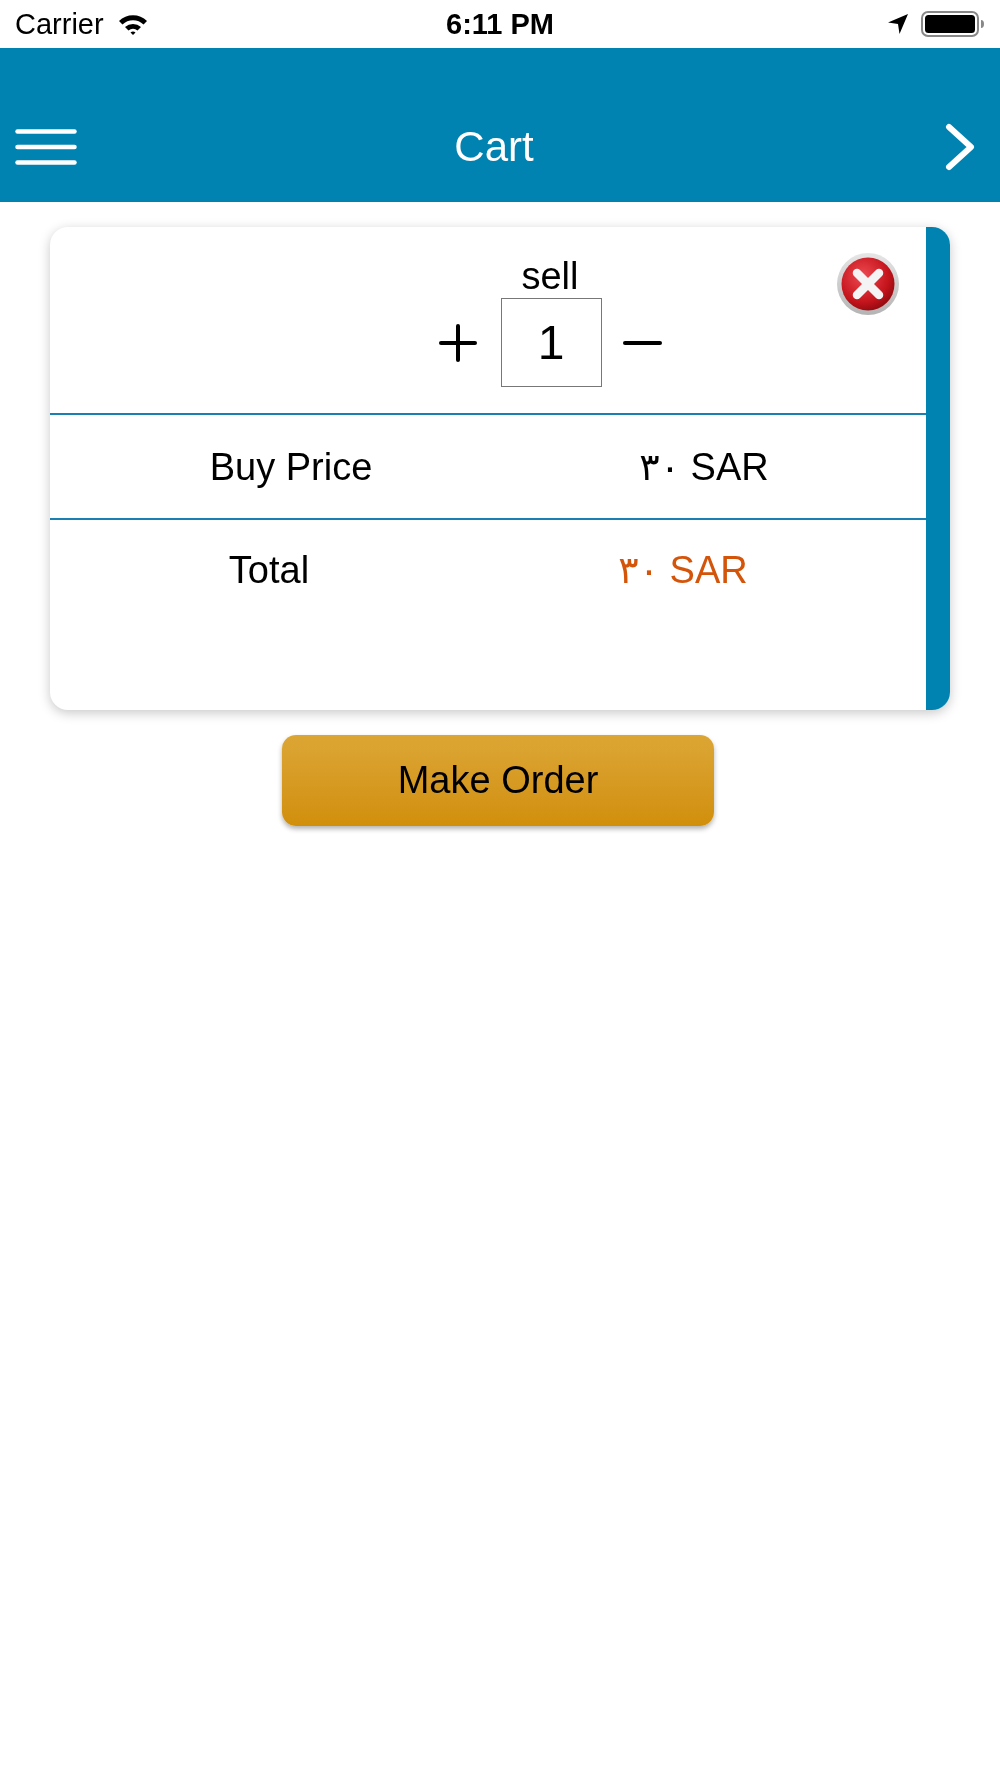  I want to click on menu-button, so click(46, 147).